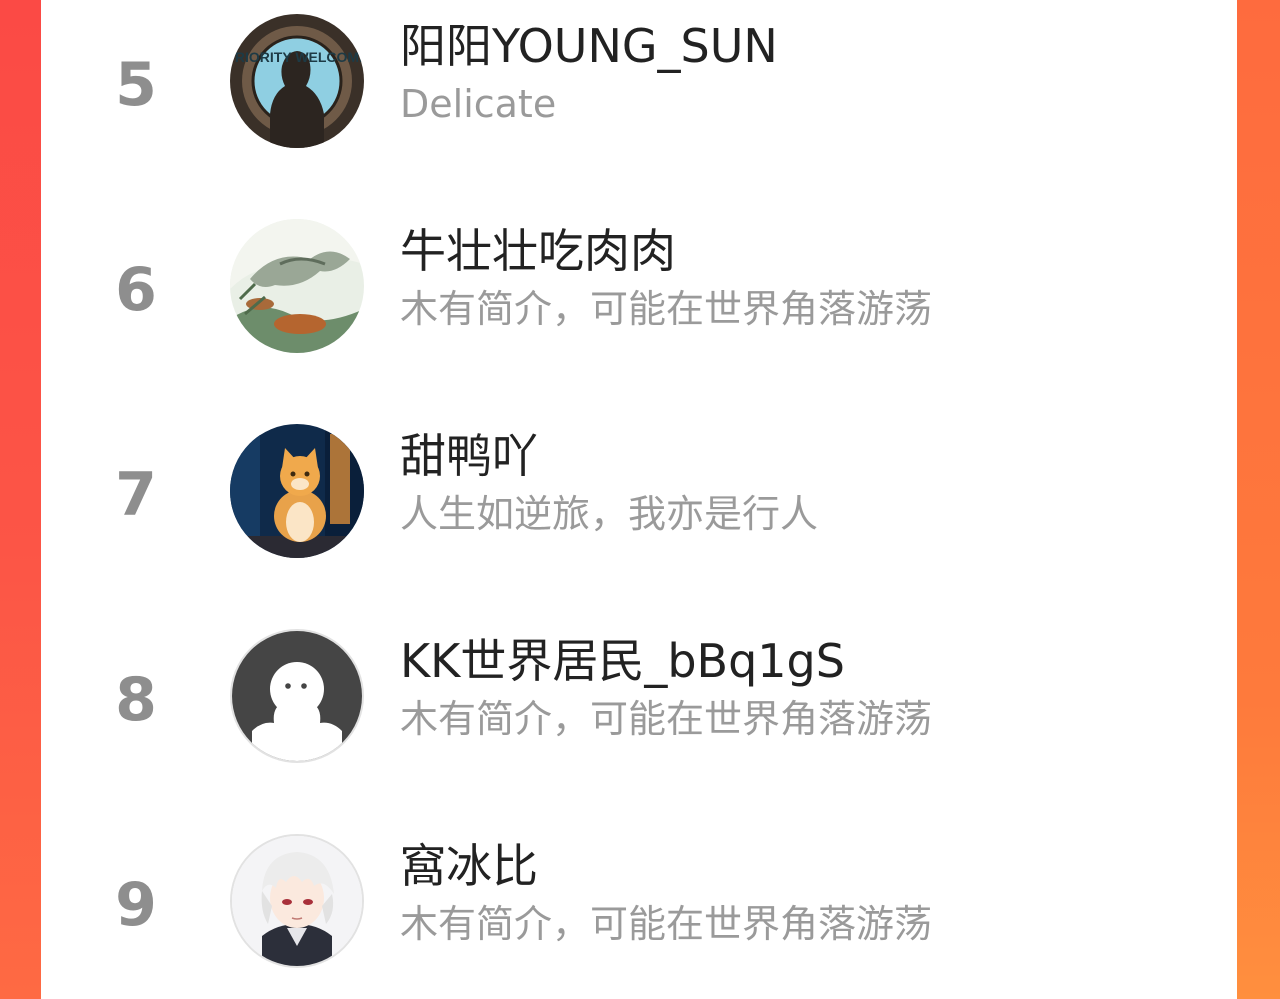  What do you see at coordinates (136, 290) in the screenshot?
I see `rank-number: 6` at bounding box center [136, 290].